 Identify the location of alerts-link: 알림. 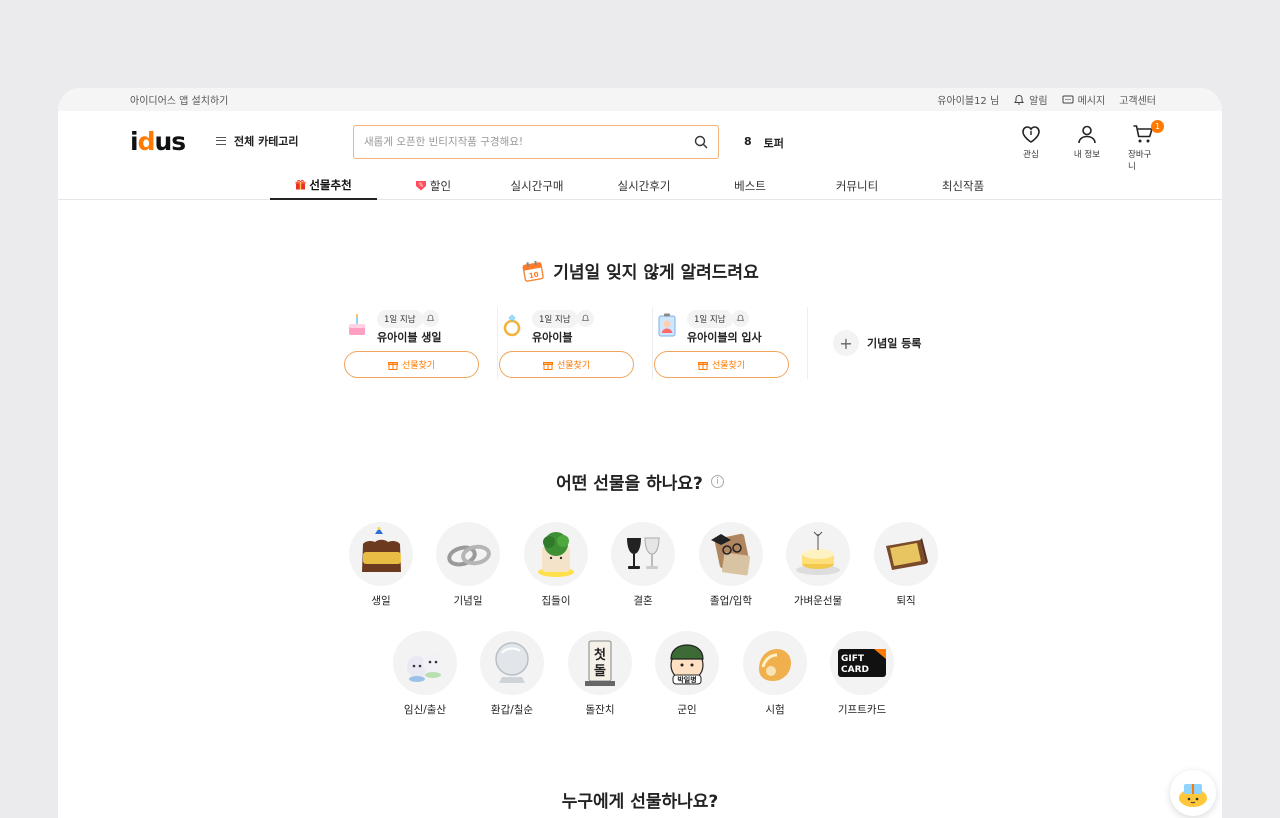
(1030, 99).